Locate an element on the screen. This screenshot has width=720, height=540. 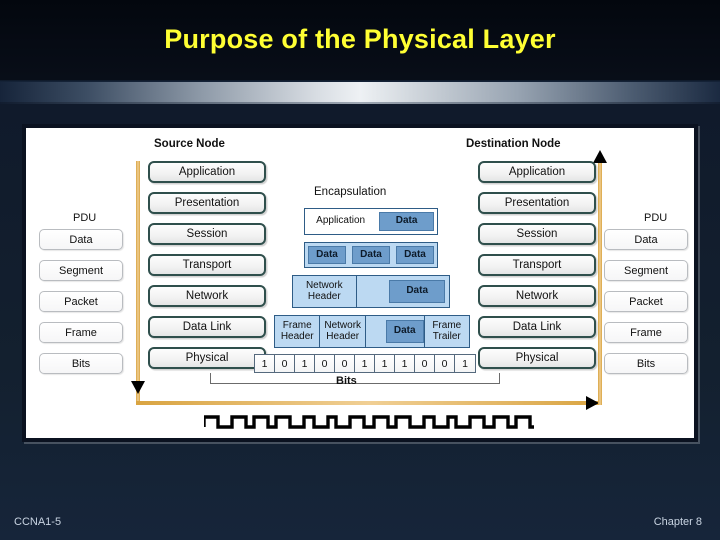
pdu-label-right: PDU is located at coordinates (656, 218).